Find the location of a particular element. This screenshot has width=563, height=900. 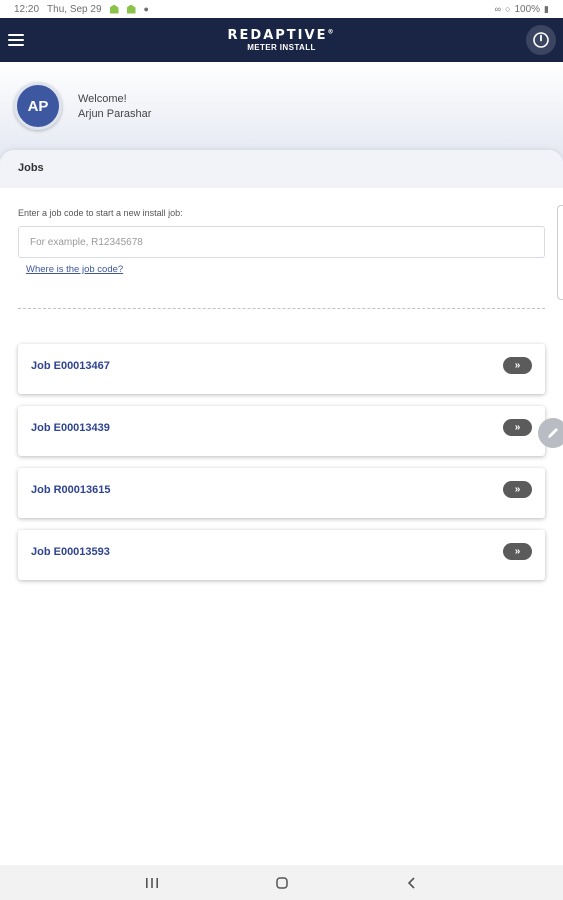

status-bar: 12:20 Thu, Sep 29 ● ∞ ○ 100% ▮ is located at coordinates (281, 9).